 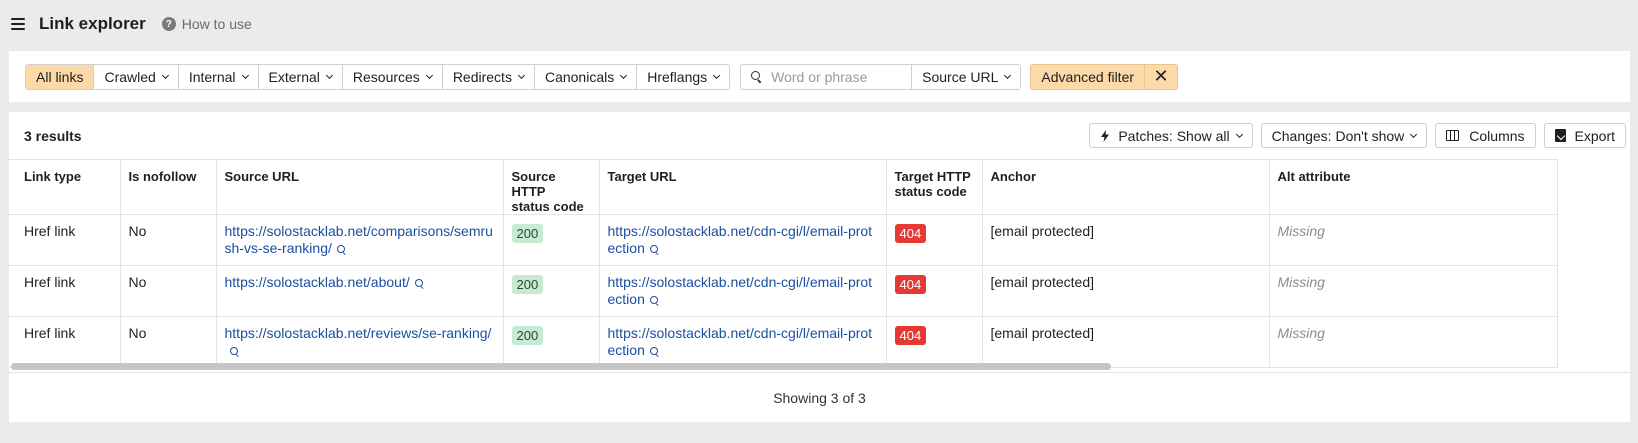 What do you see at coordinates (966, 76) in the screenshot?
I see `search-field-select: Source URL` at bounding box center [966, 76].